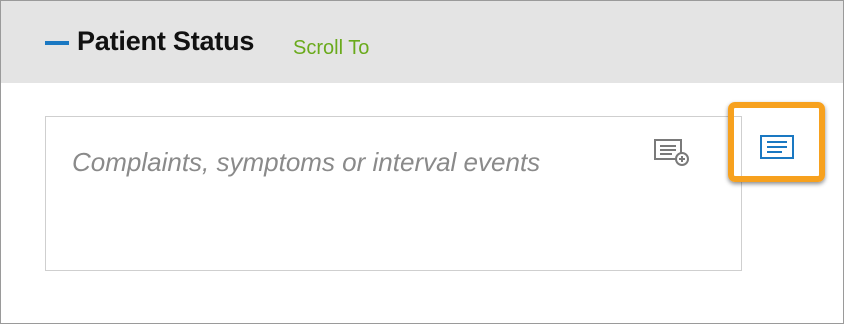 The height and width of the screenshot is (324, 844). Describe the element at coordinates (331, 48) in the screenshot. I see `scroll-to-link: Scroll To` at that location.